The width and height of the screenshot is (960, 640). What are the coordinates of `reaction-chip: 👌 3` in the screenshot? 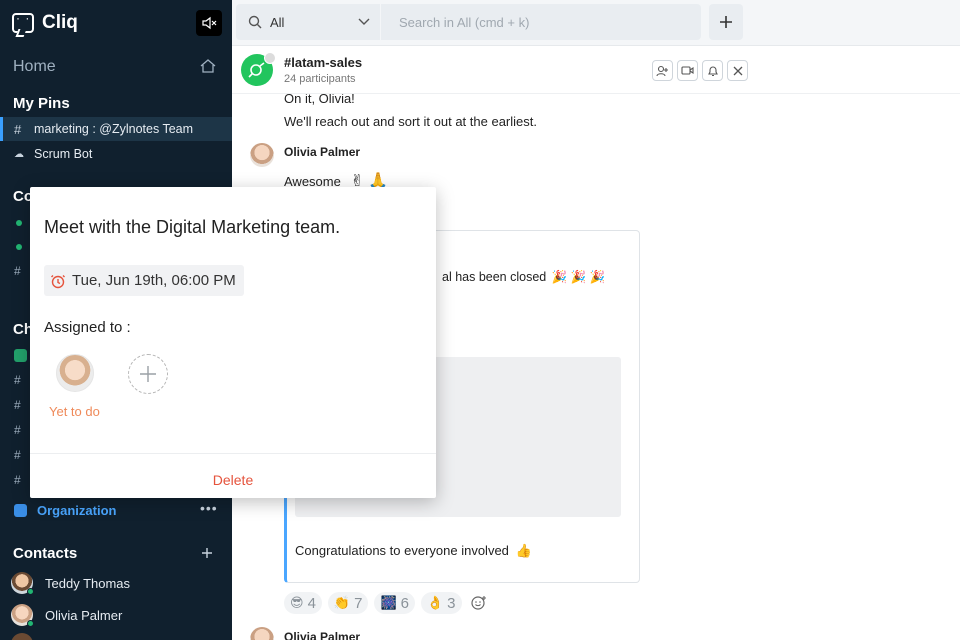 It's located at (441, 603).